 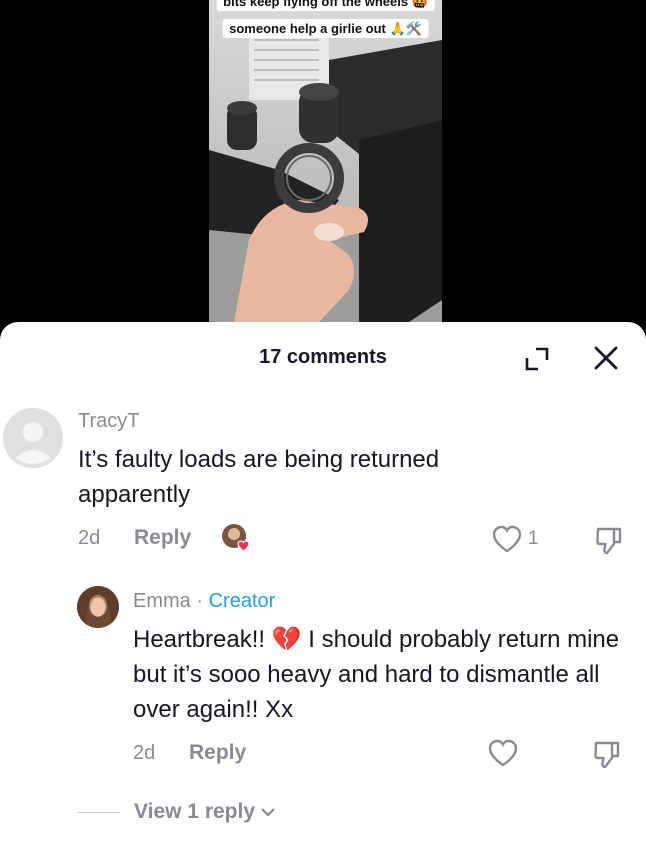 I want to click on creator-avatar, so click(x=98, y=607).